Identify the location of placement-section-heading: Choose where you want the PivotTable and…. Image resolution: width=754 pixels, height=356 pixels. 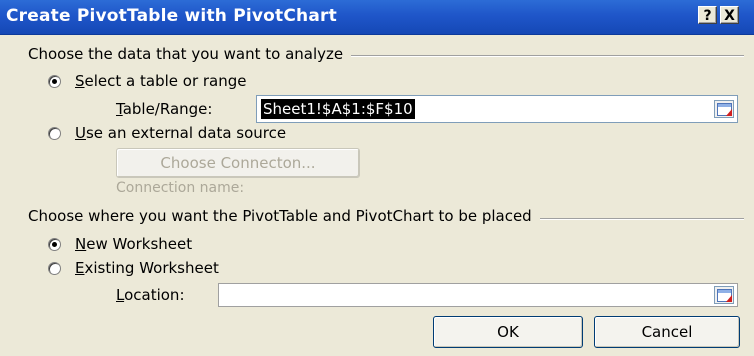
(284, 216).